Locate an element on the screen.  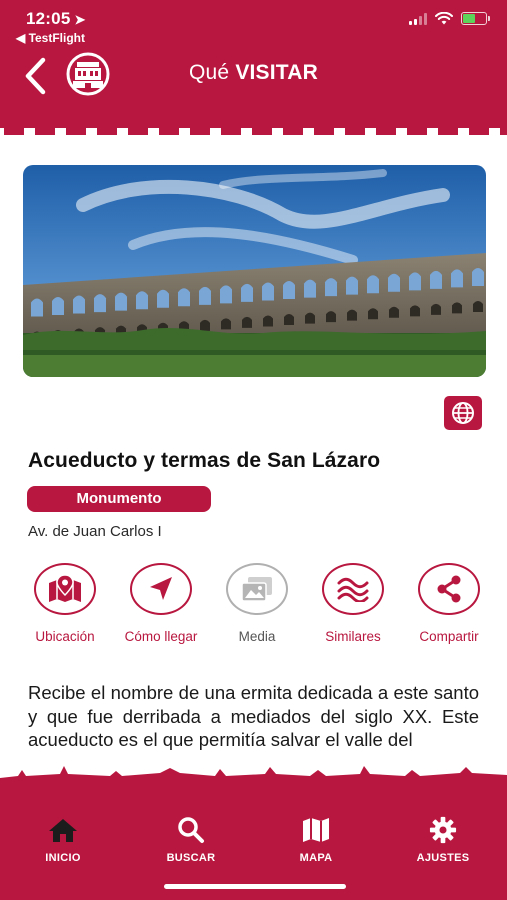
map-pin-icon is located at coordinates (65, 588).